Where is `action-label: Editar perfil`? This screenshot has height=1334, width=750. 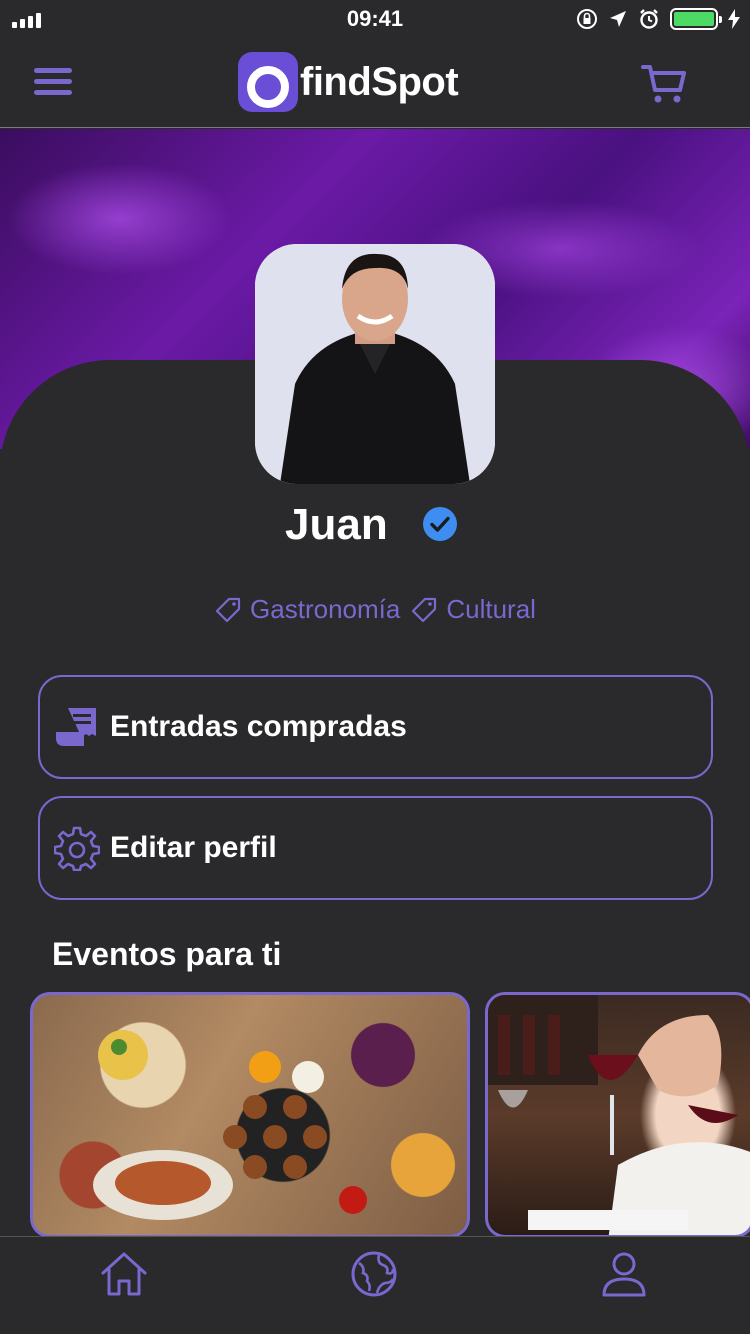
action-label: Editar perfil is located at coordinates (193, 847).